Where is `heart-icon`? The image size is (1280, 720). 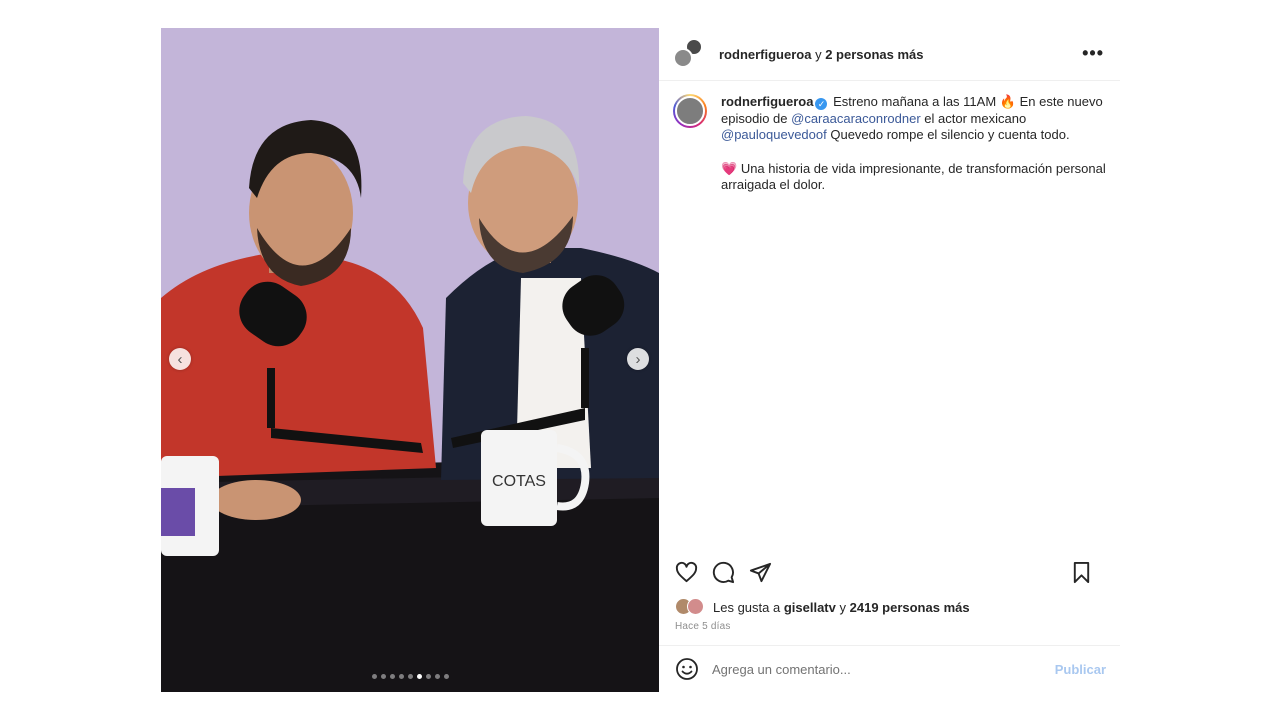 heart-icon is located at coordinates (686, 571).